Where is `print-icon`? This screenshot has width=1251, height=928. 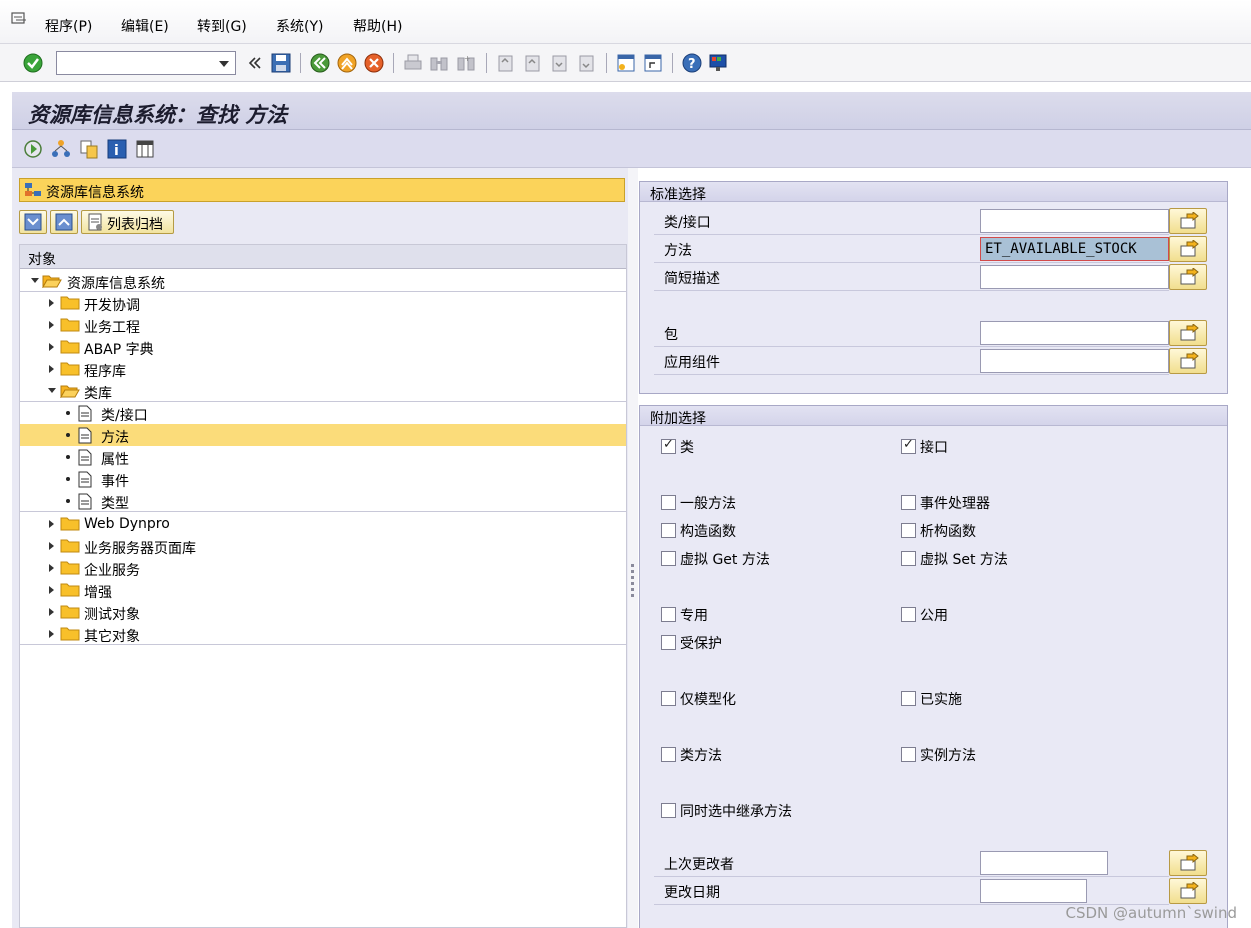
print-icon is located at coordinates (413, 63).